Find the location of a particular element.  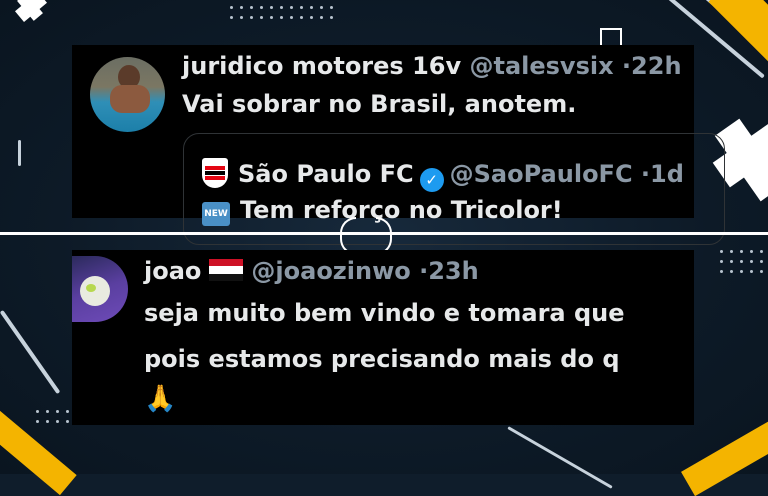

handle: @joaozinwo is located at coordinates (330, 271).